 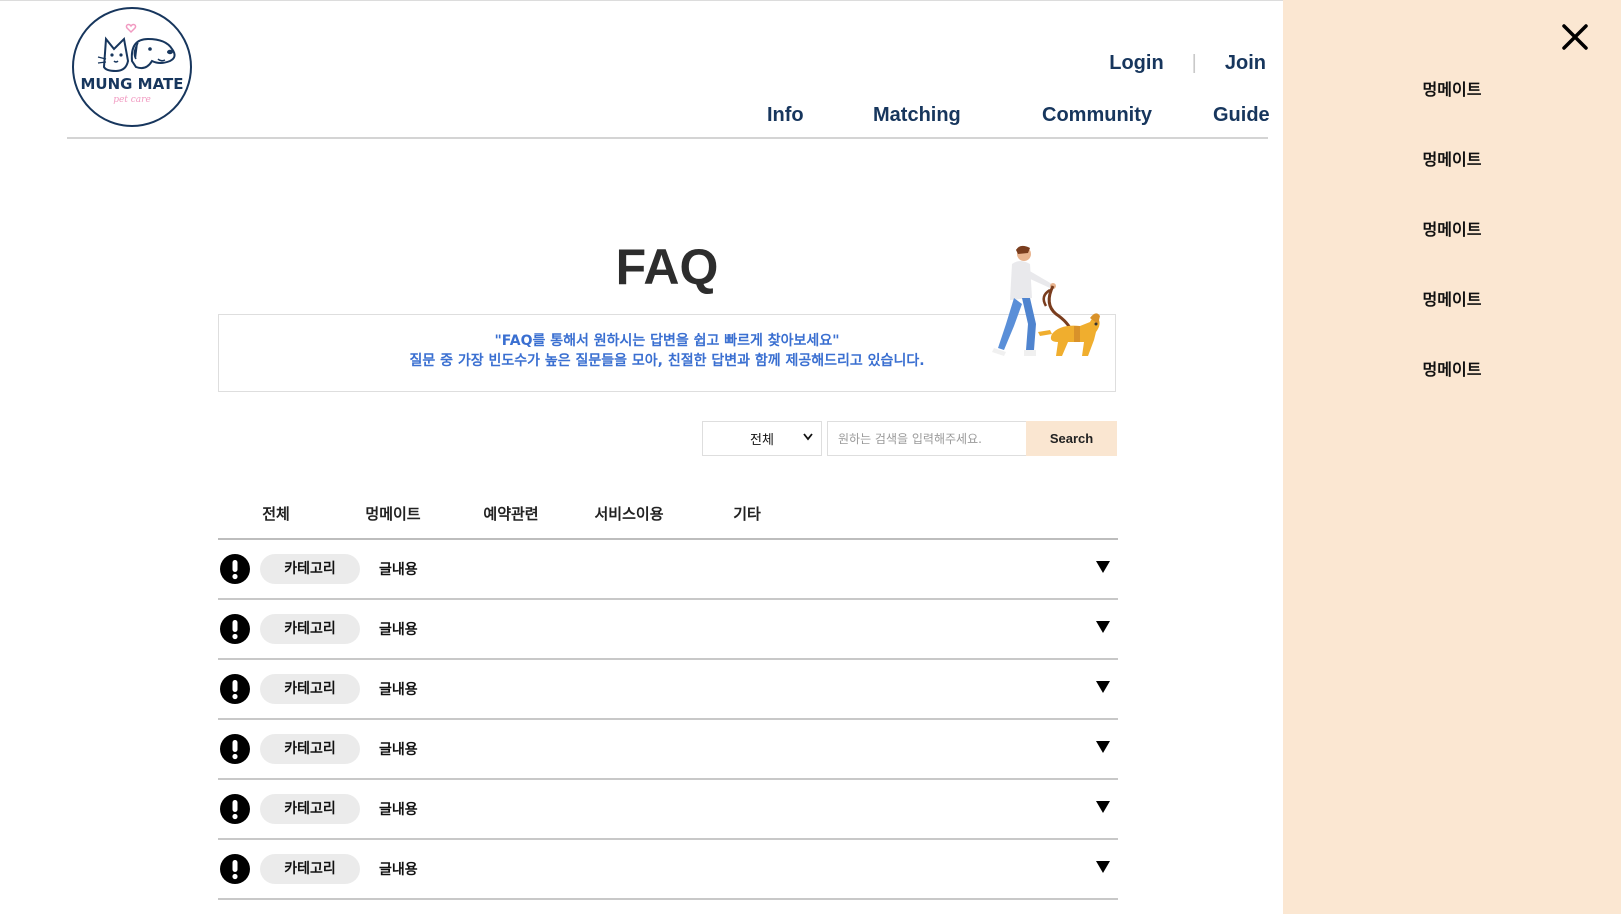 What do you see at coordinates (1136, 63) in the screenshot?
I see `login-link: Login` at bounding box center [1136, 63].